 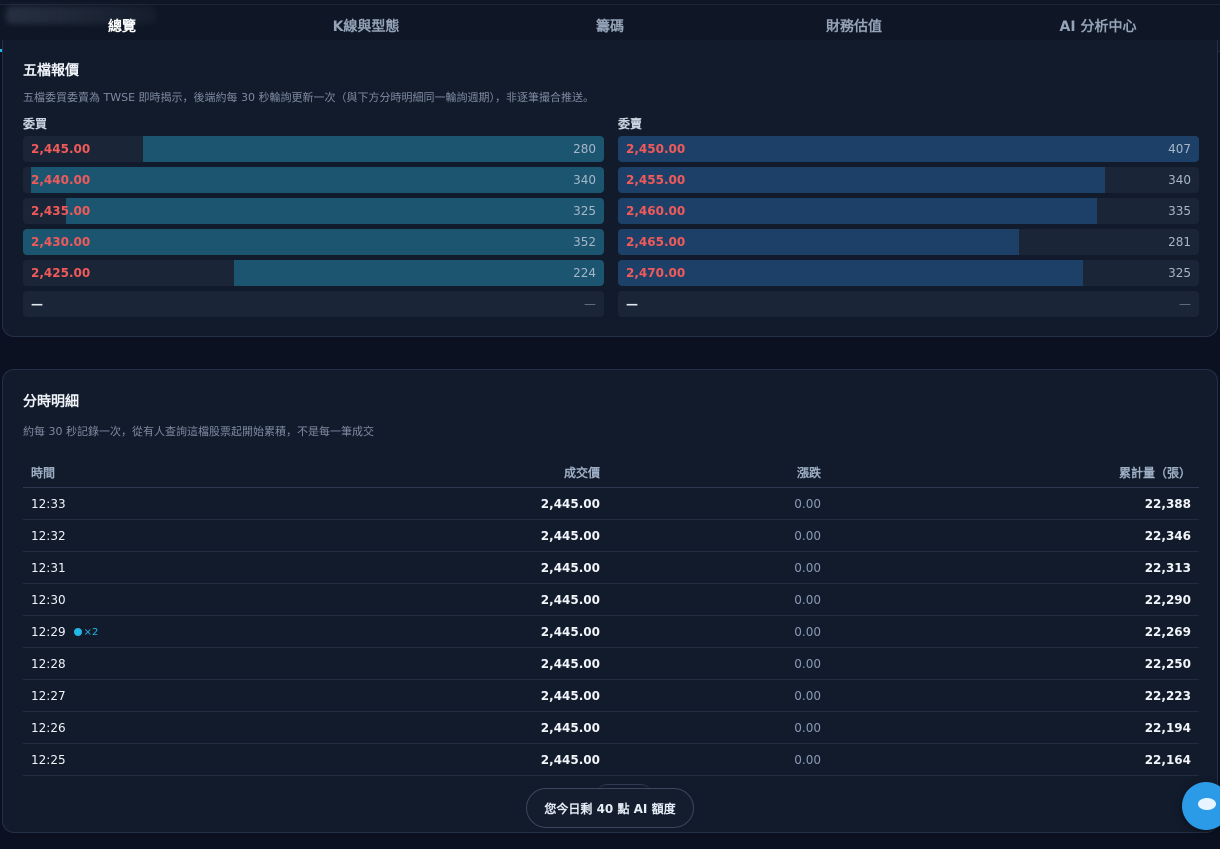 I want to click on dot-icon, so click(x=77, y=632).